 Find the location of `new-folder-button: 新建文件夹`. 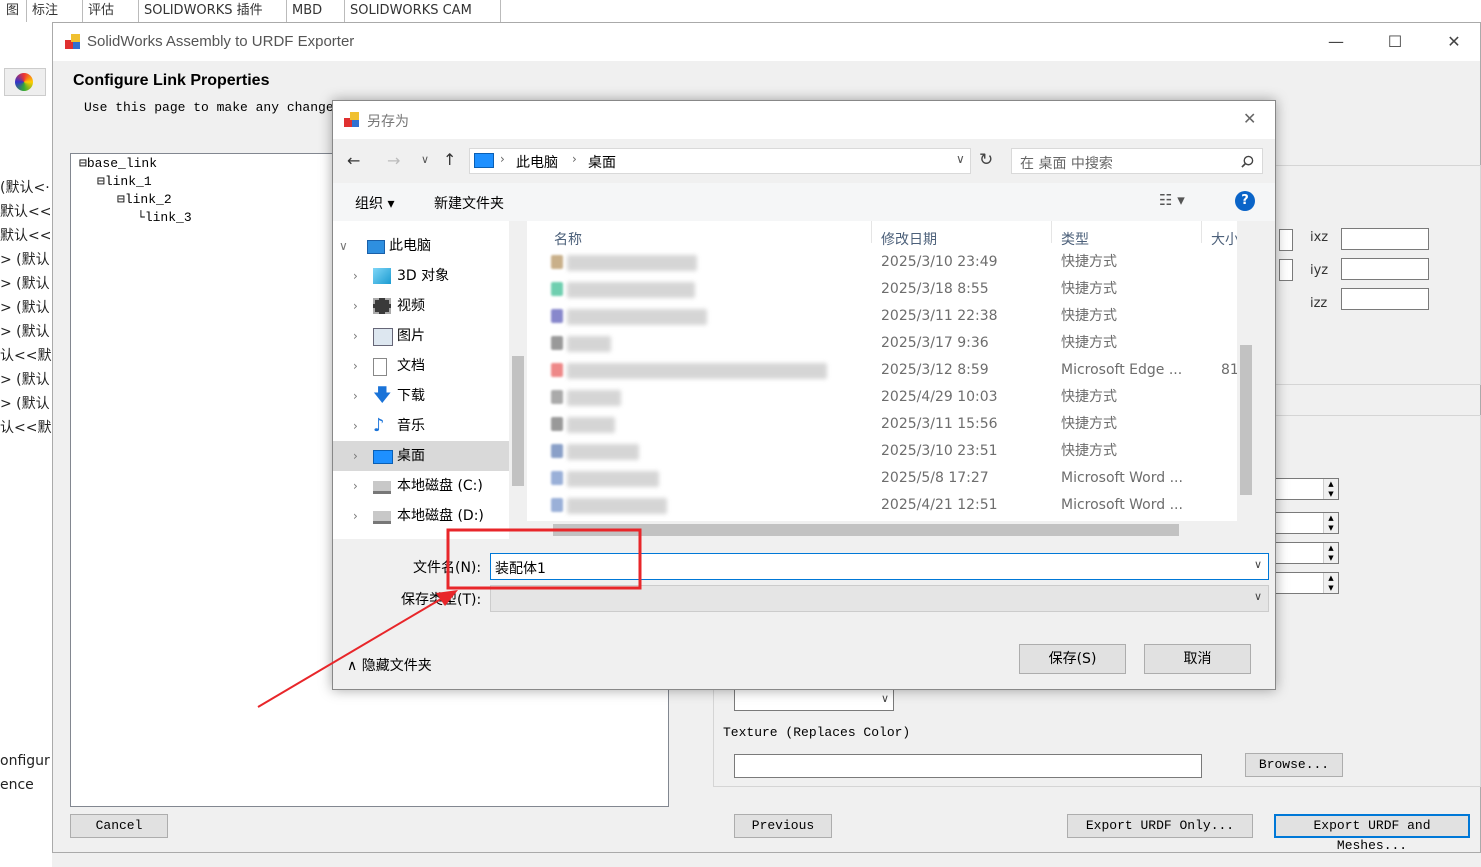

new-folder-button: 新建文件夹 is located at coordinates (469, 203).